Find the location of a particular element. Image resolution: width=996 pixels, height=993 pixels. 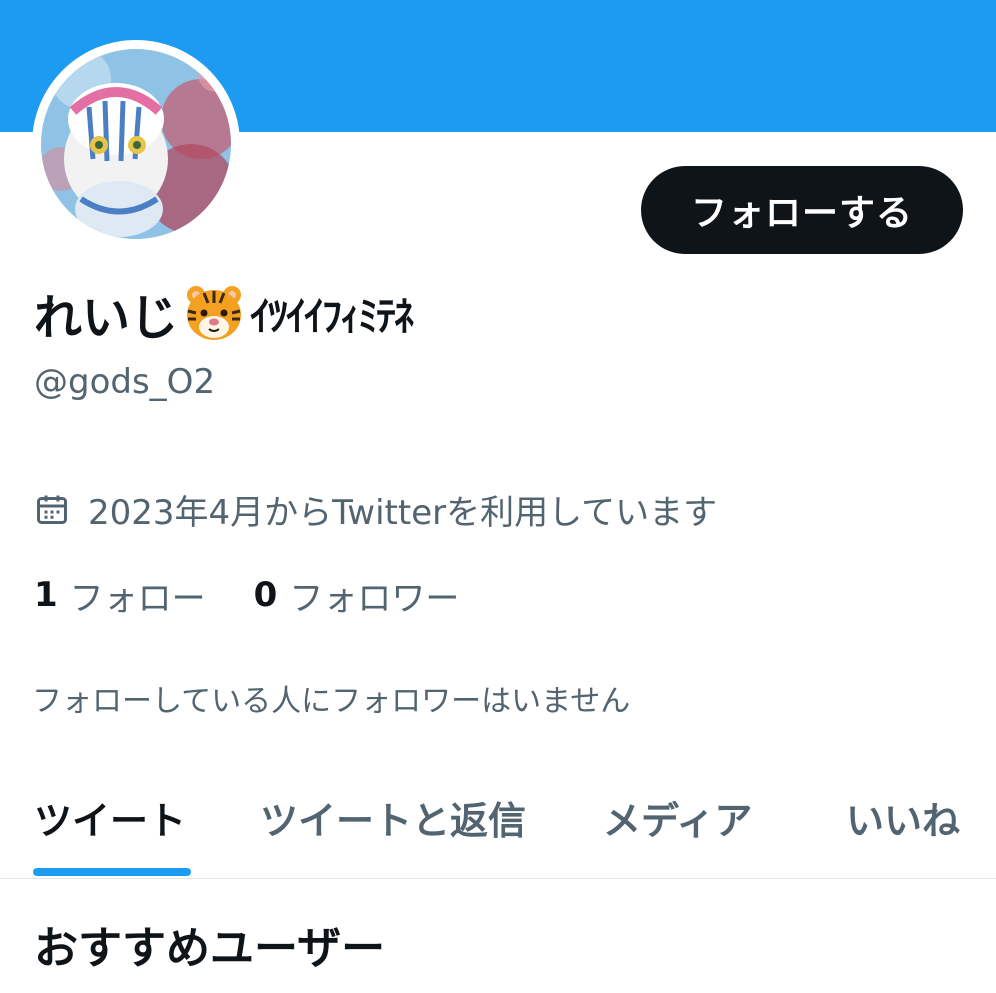

followers-label: フォロワー is located at coordinates (374, 598).